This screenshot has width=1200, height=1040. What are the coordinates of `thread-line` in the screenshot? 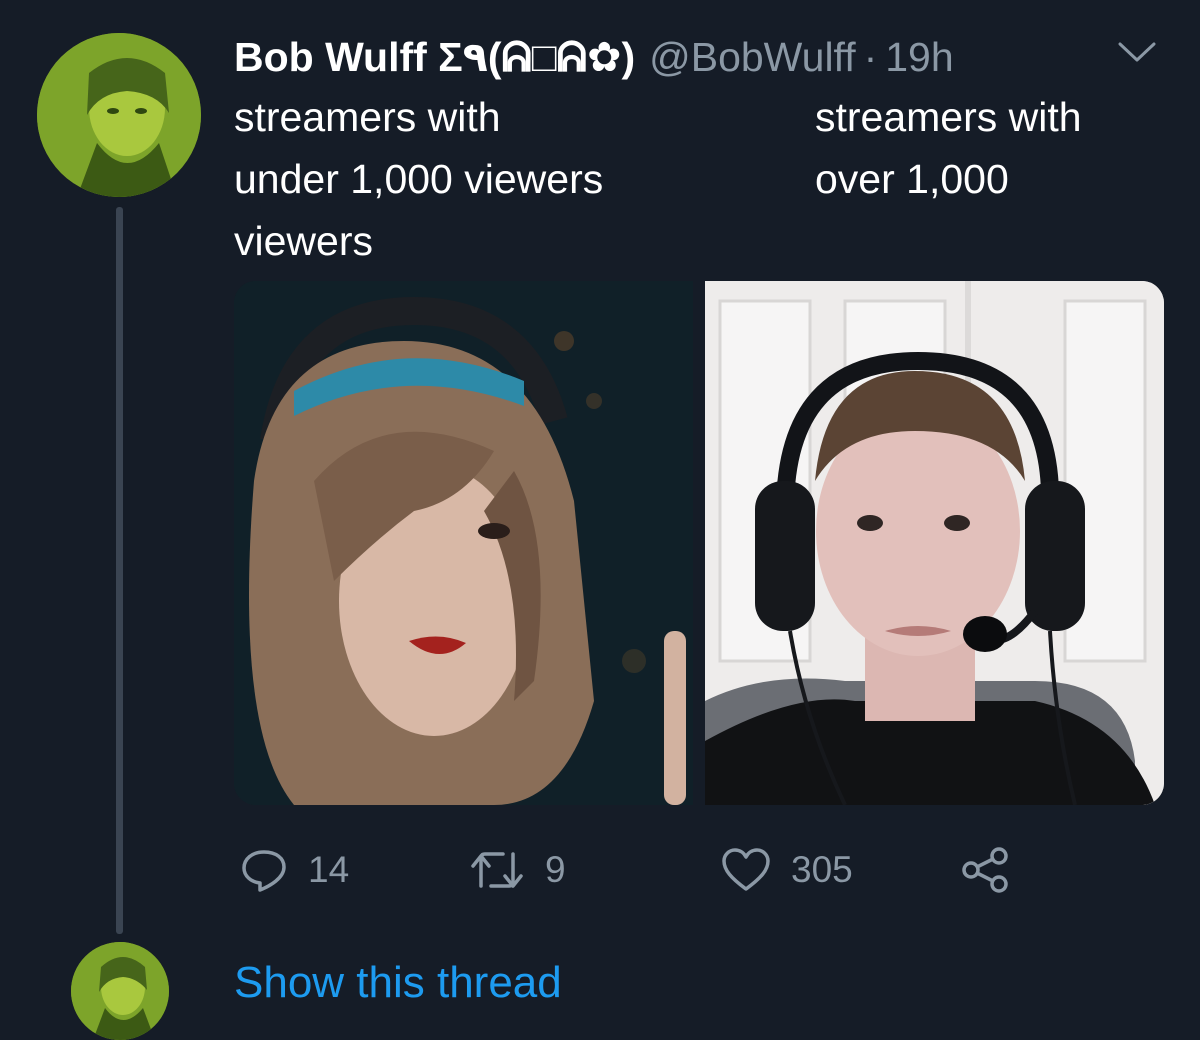 It's located at (119, 570).